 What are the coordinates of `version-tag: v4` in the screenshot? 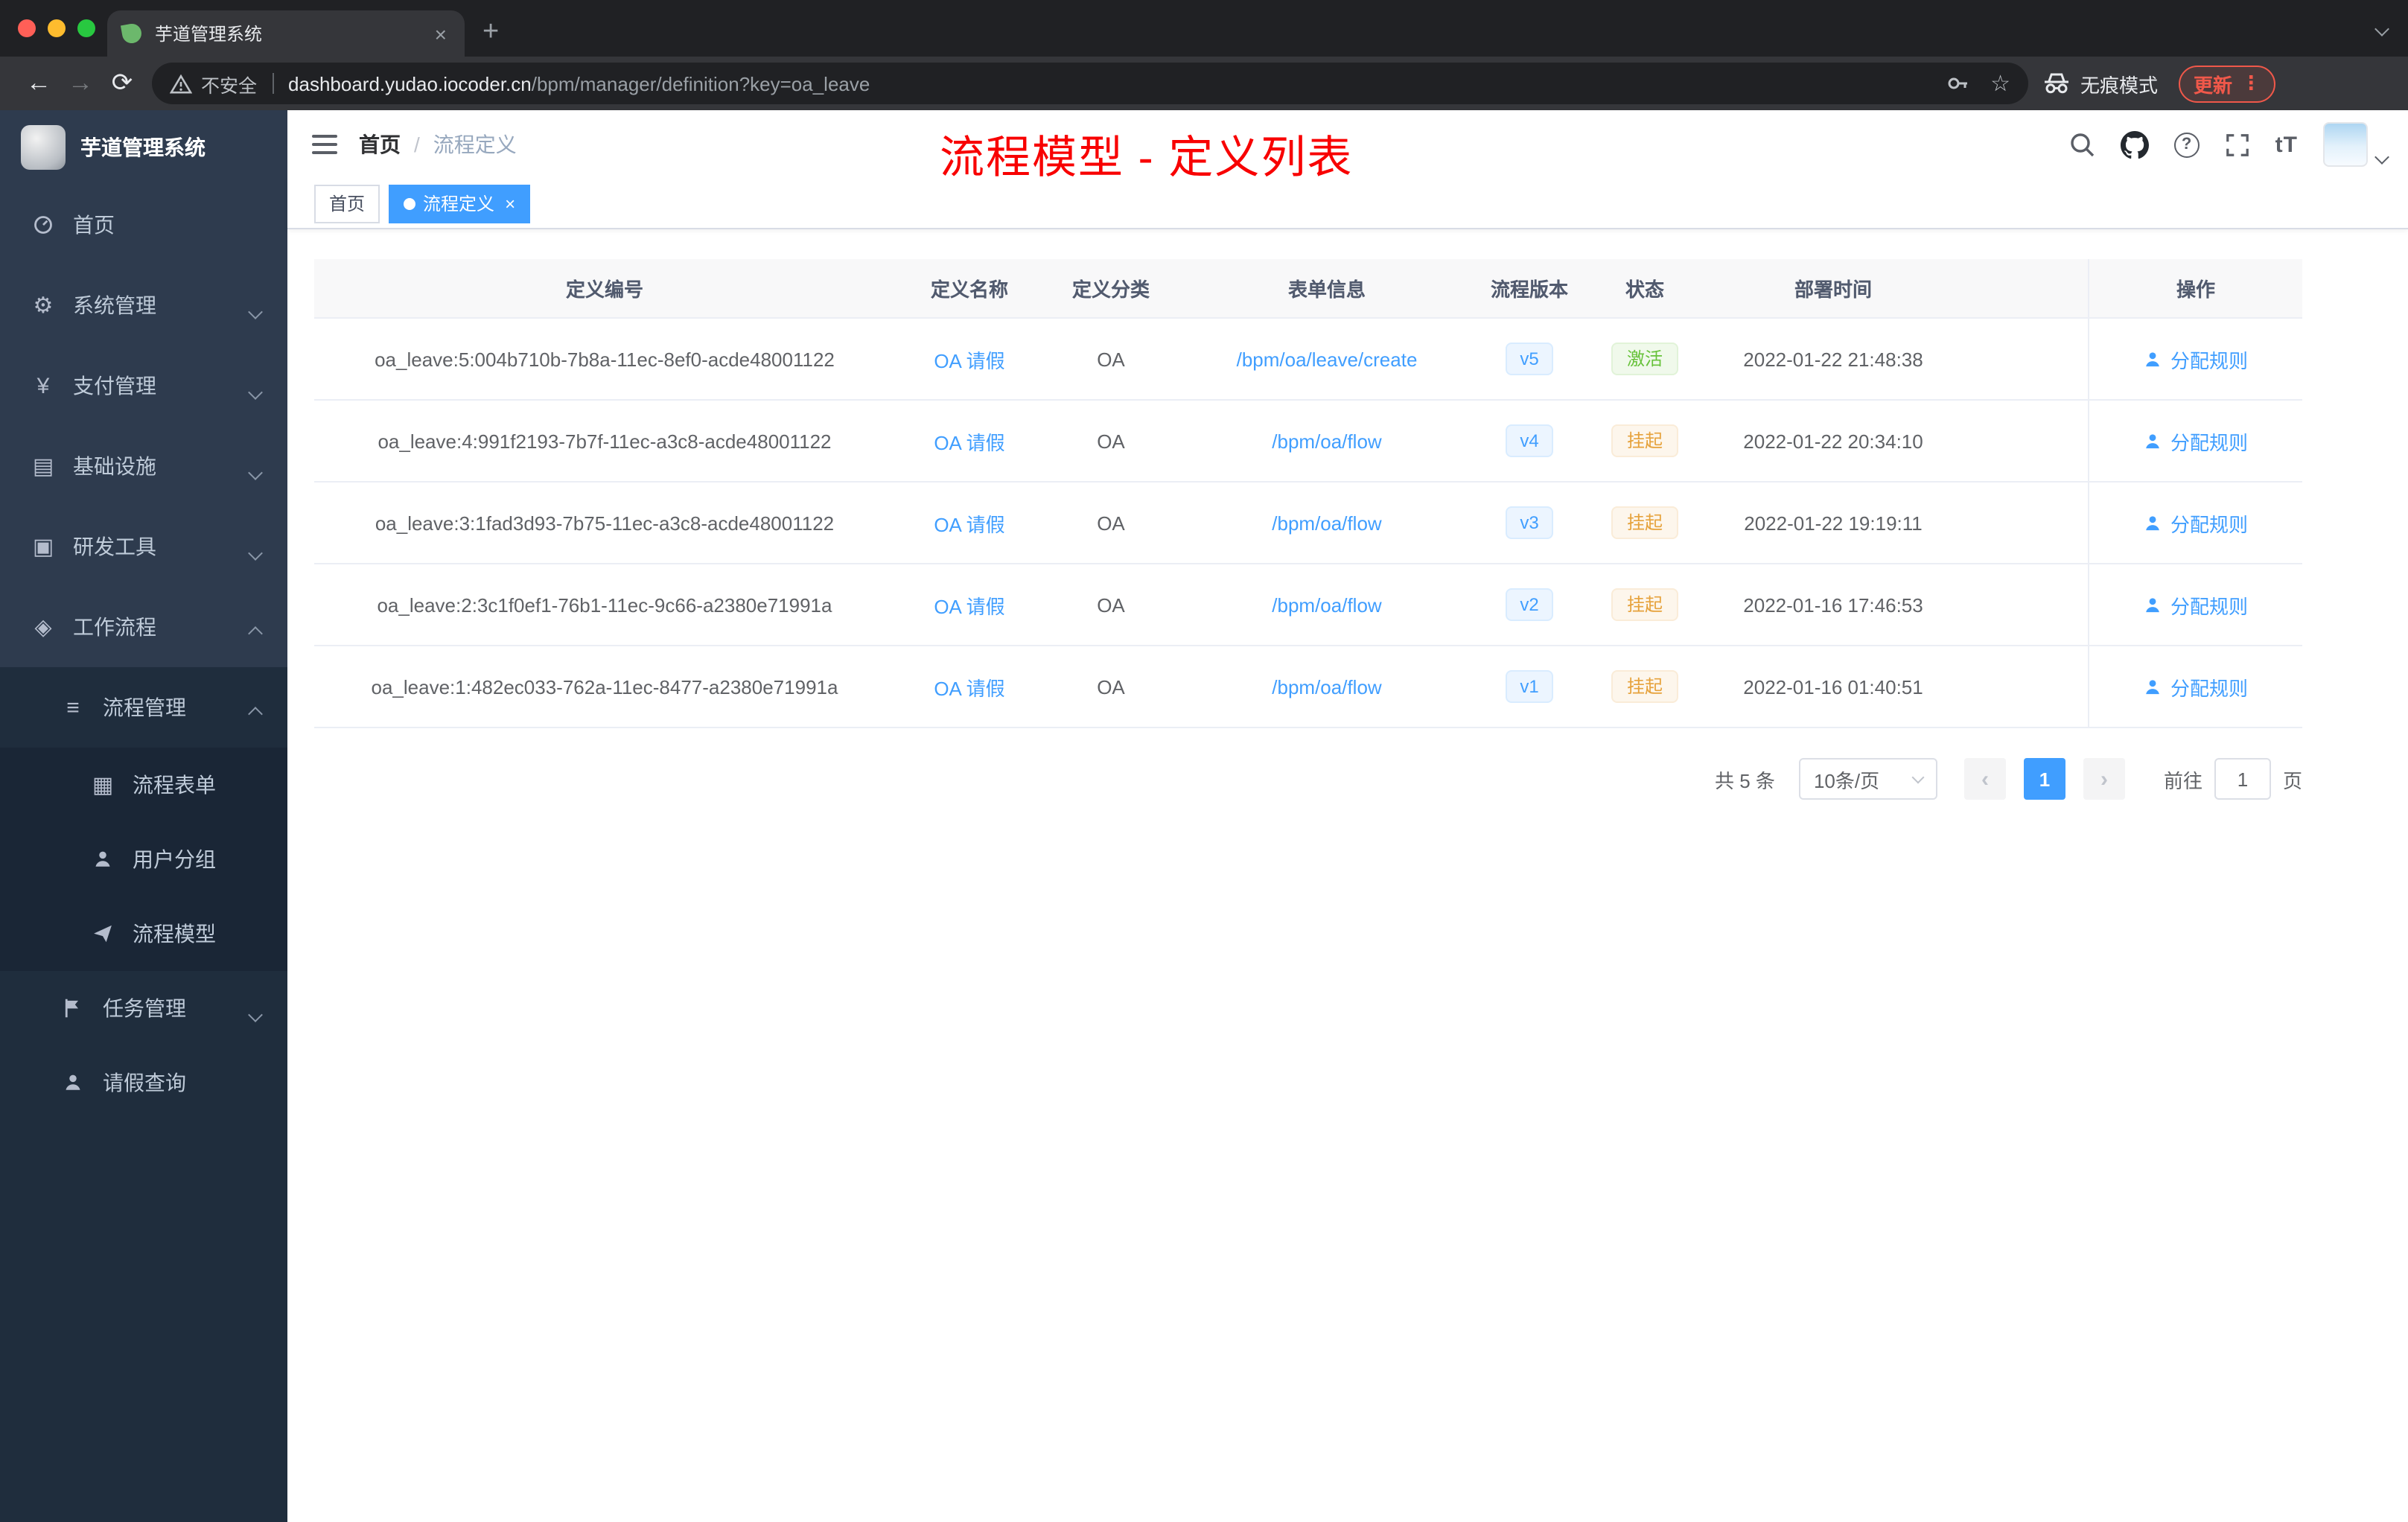 It's located at (1529, 440).